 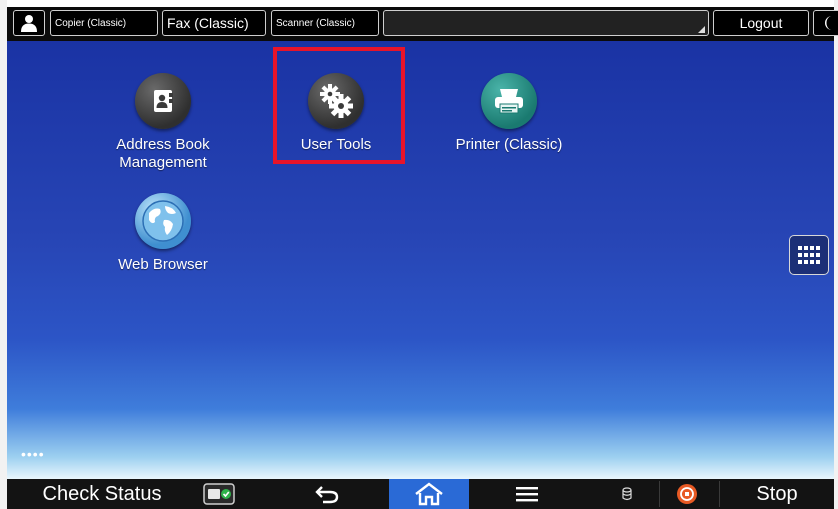 I want to click on address-book-management-app: Address Book Management, so click(x=163, y=122).